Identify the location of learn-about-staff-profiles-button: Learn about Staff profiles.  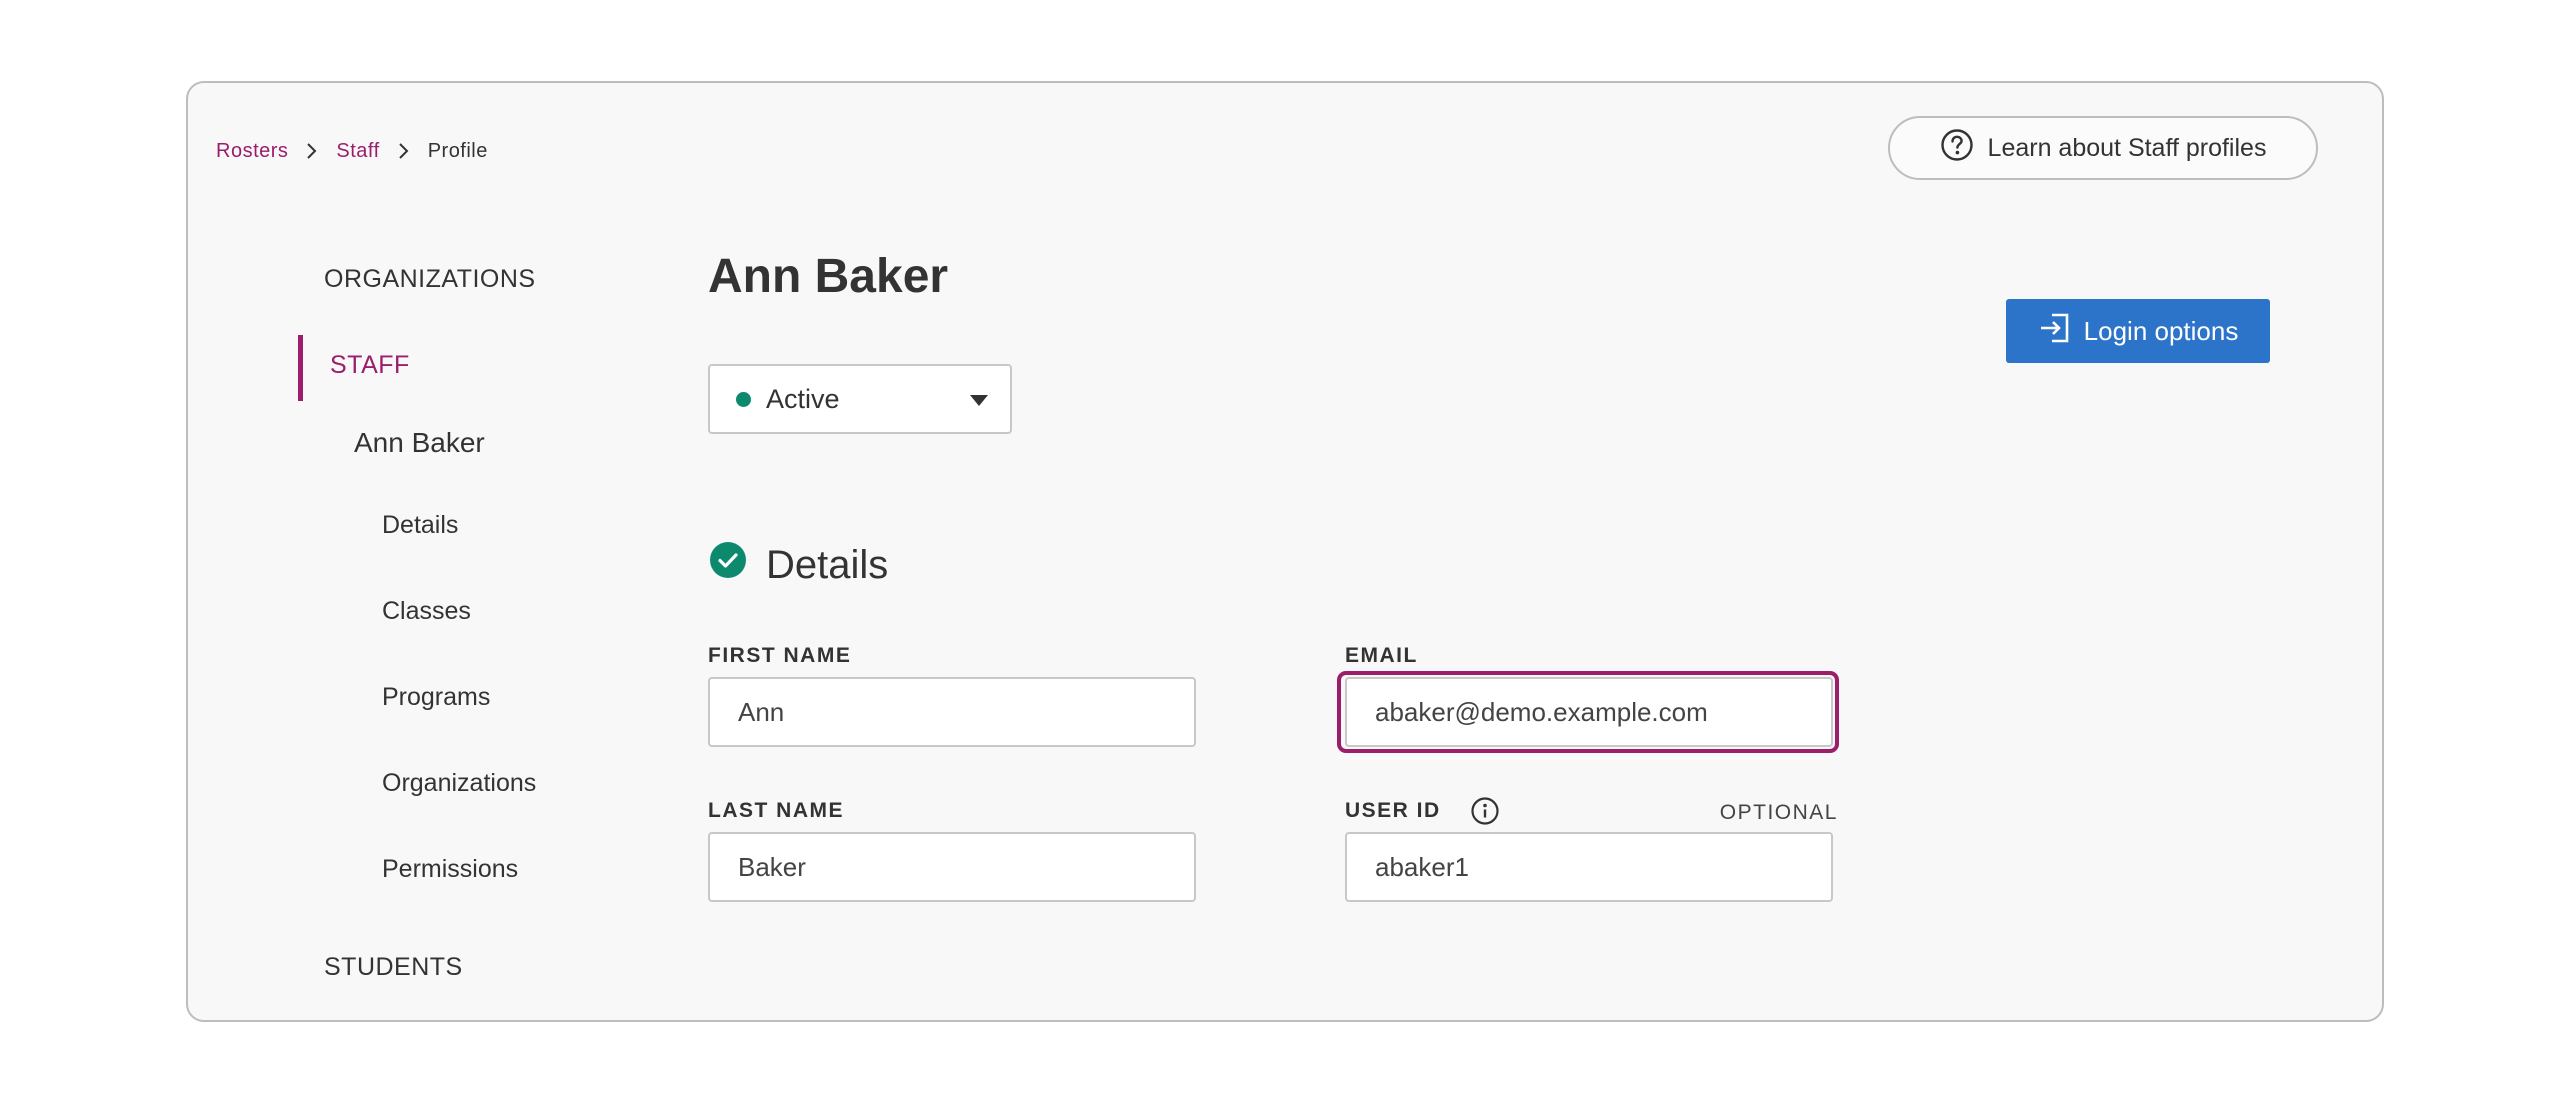
(2103, 148).